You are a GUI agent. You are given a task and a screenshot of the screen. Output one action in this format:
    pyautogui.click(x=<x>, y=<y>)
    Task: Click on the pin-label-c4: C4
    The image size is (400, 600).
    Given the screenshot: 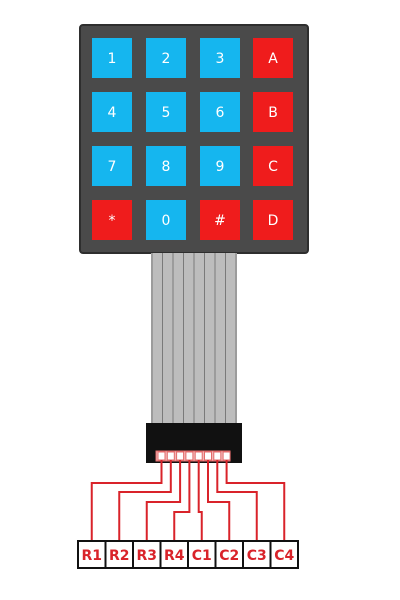 What is the action you would take?
    pyautogui.click(x=284, y=554)
    